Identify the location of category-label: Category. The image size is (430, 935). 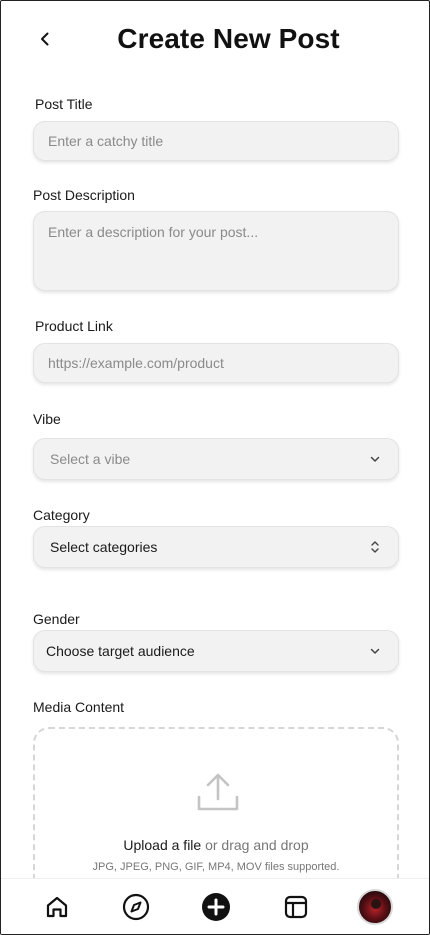
(61, 515).